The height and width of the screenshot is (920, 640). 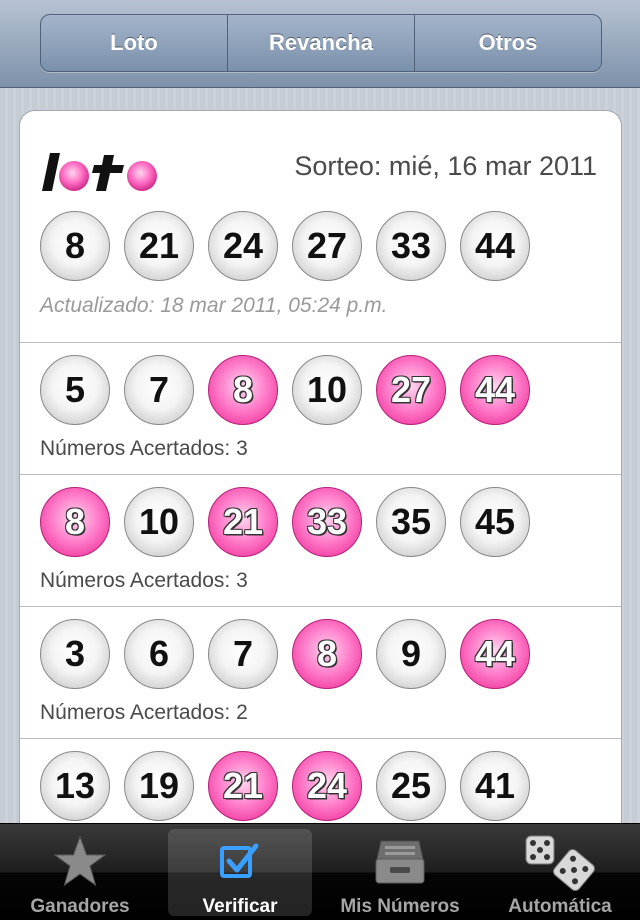 What do you see at coordinates (495, 246) in the screenshot?
I see `draw-ball: 44` at bounding box center [495, 246].